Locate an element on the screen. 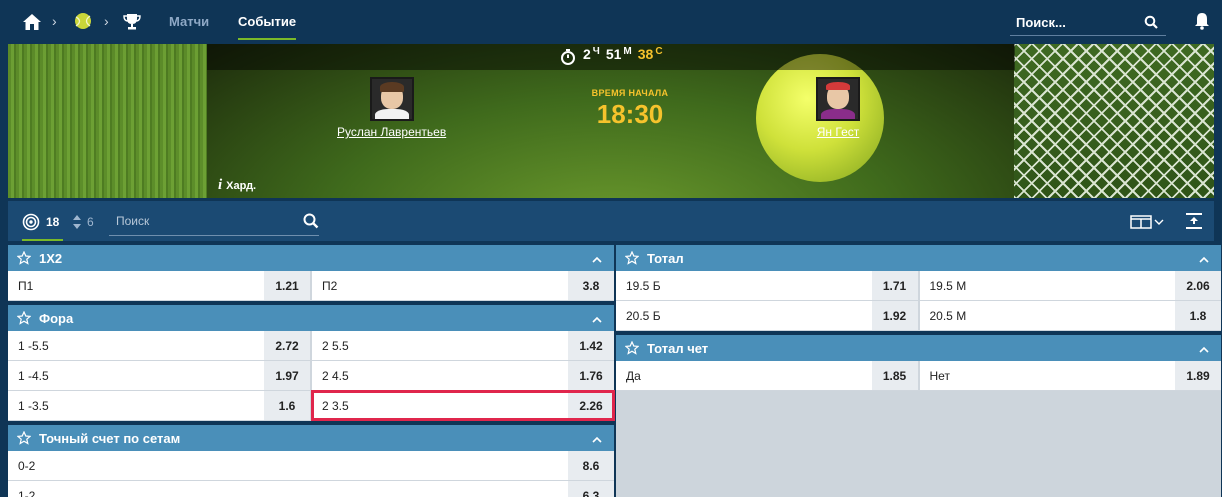  market-header: Тотал is located at coordinates (918, 256).